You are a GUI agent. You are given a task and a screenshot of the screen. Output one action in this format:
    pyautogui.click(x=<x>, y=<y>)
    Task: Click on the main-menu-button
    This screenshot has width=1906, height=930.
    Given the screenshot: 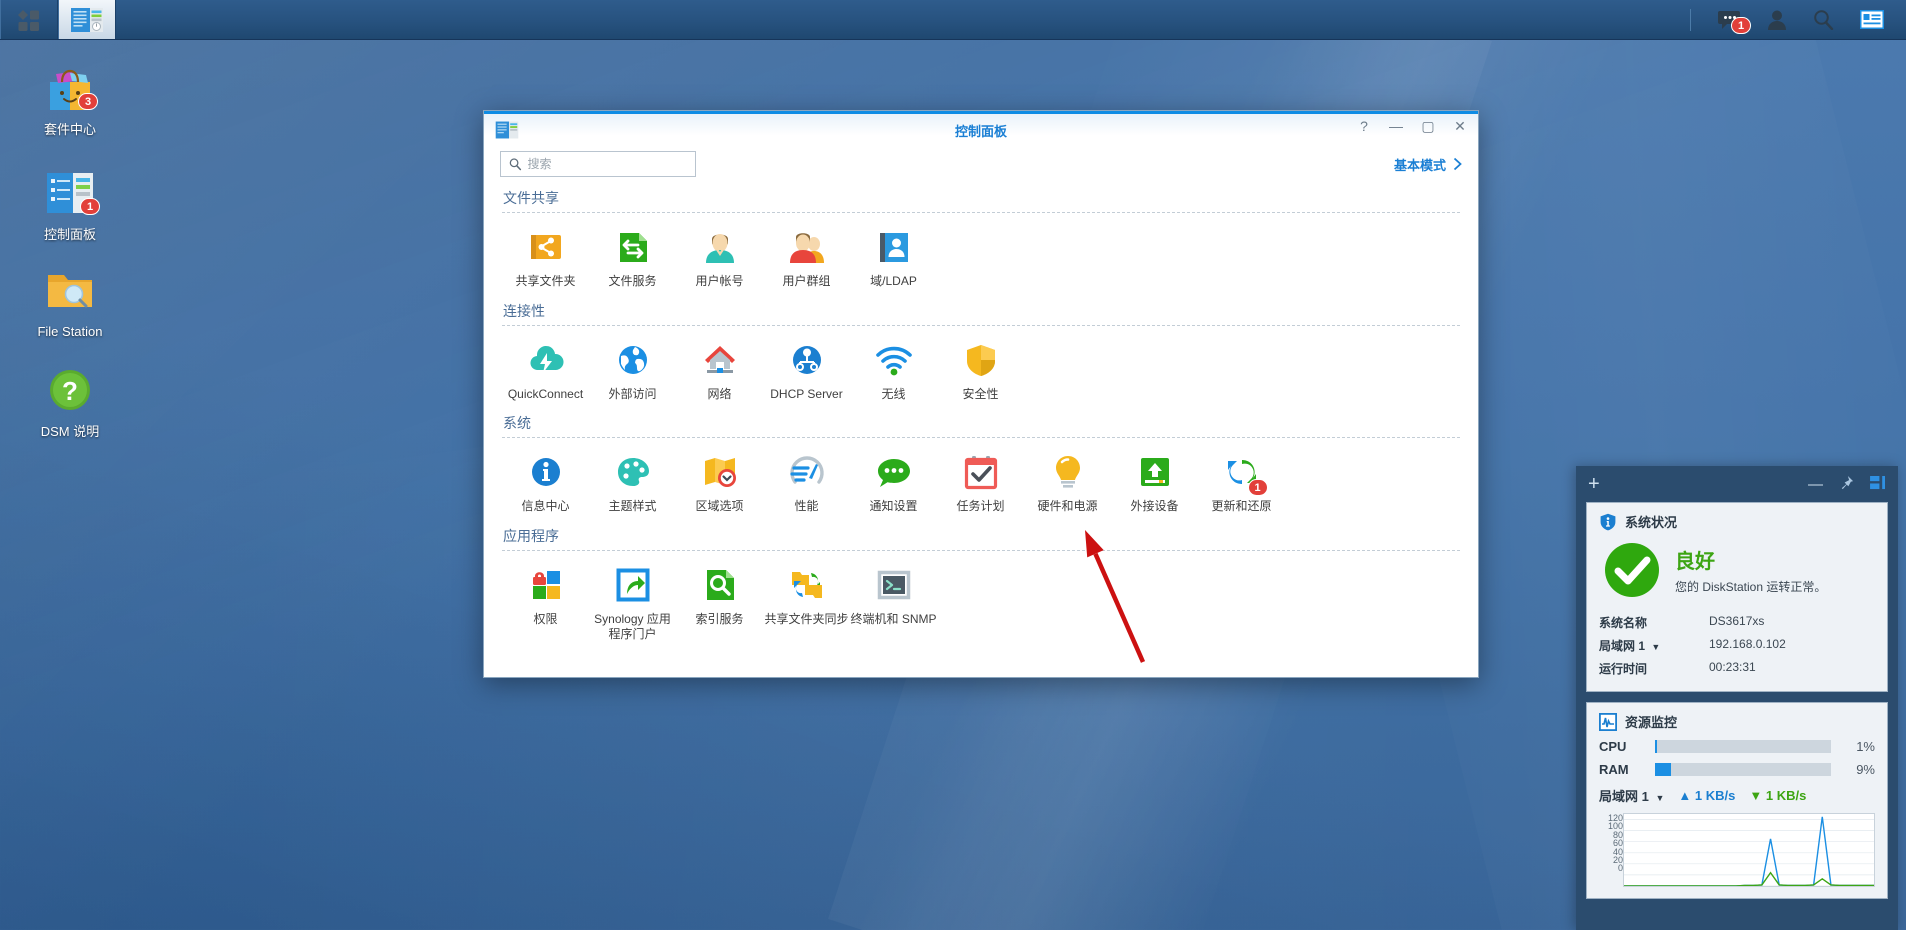 What is the action you would take?
    pyautogui.click(x=29, y=19)
    